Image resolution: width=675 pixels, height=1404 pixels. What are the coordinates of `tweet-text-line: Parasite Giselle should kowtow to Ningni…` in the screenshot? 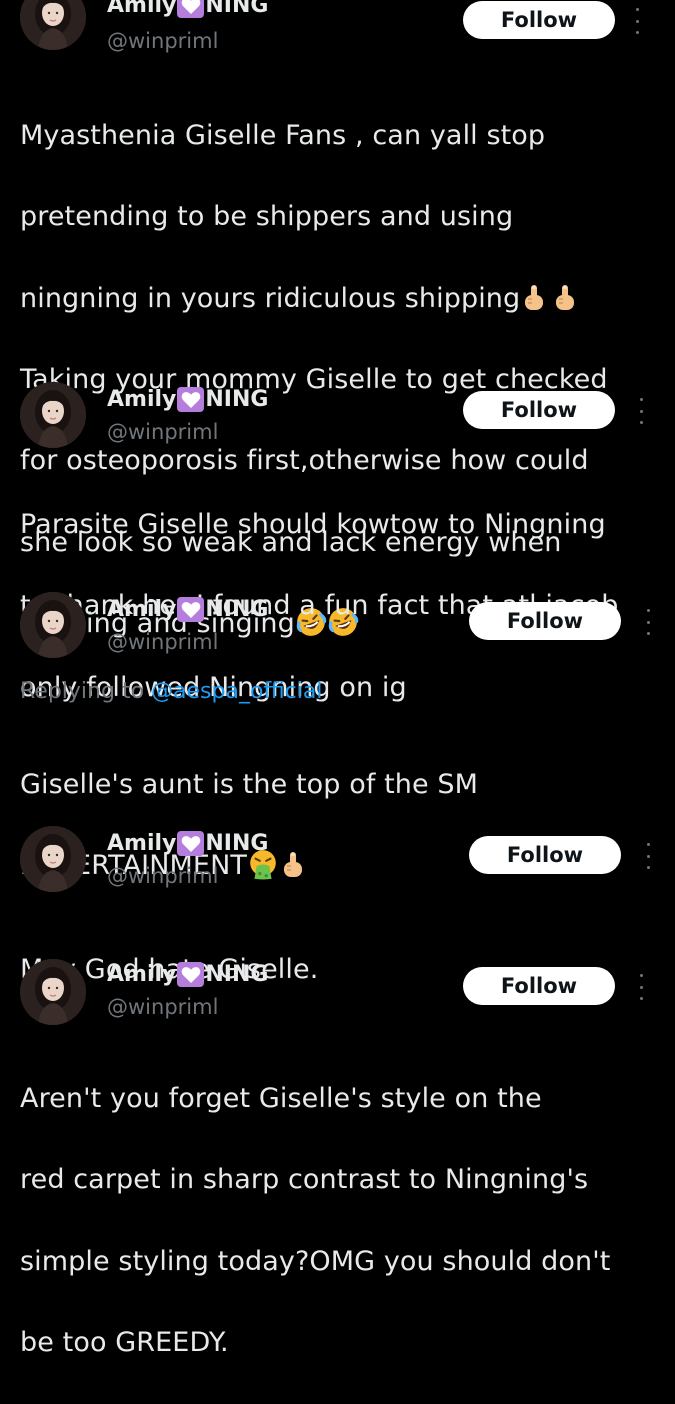 It's located at (313, 524).